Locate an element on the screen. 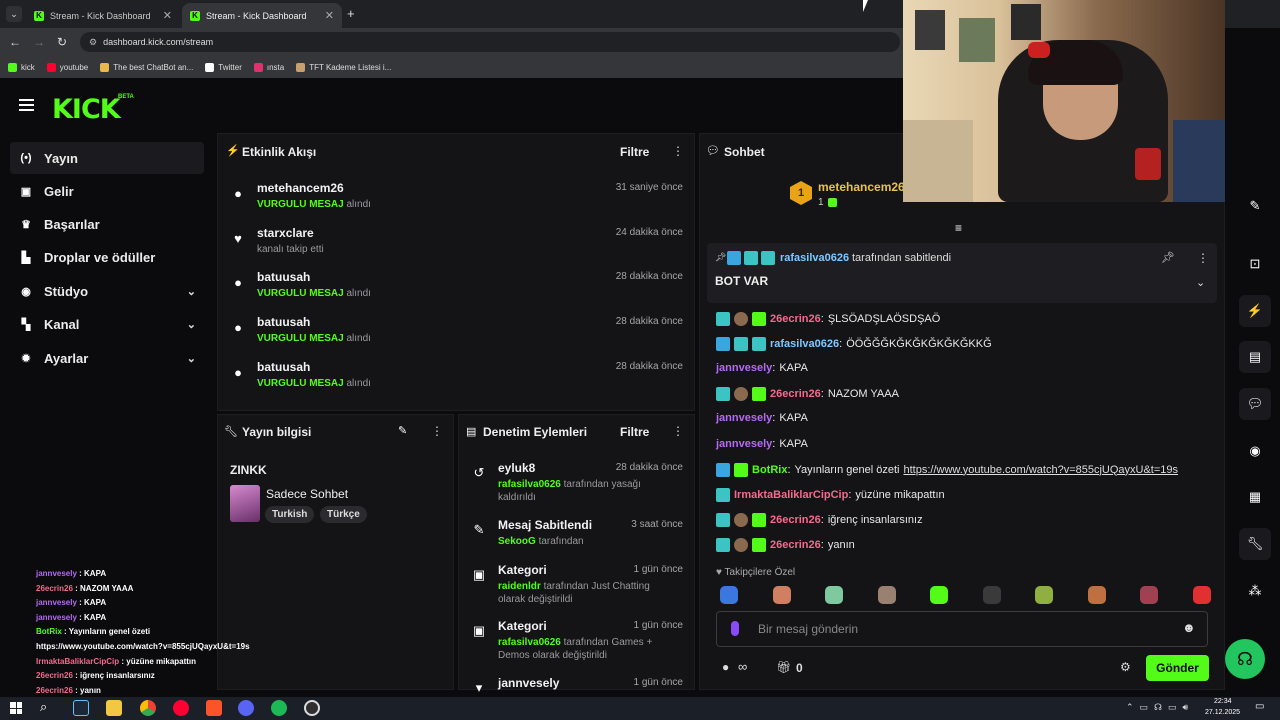 Image resolution: width=1280 pixels, height=720 pixels. tag-chip: Türkçe is located at coordinates (343, 514).